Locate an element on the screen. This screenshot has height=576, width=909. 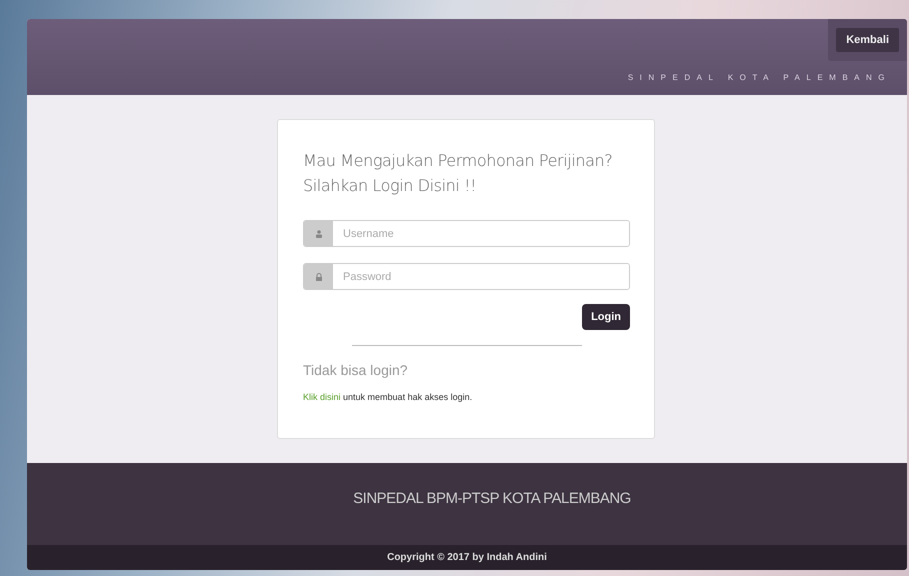
back-button: Kembali is located at coordinates (867, 40).